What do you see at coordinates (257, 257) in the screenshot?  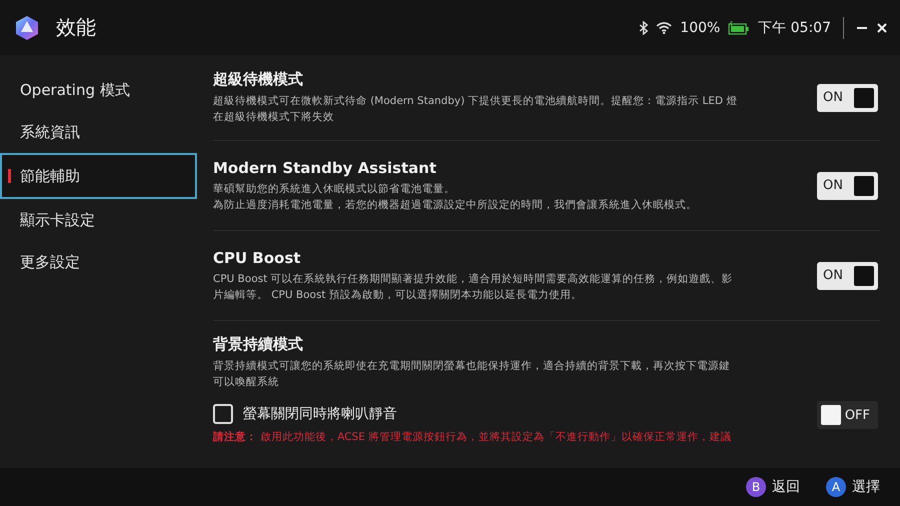 I see `section-title: CPU Boost` at bounding box center [257, 257].